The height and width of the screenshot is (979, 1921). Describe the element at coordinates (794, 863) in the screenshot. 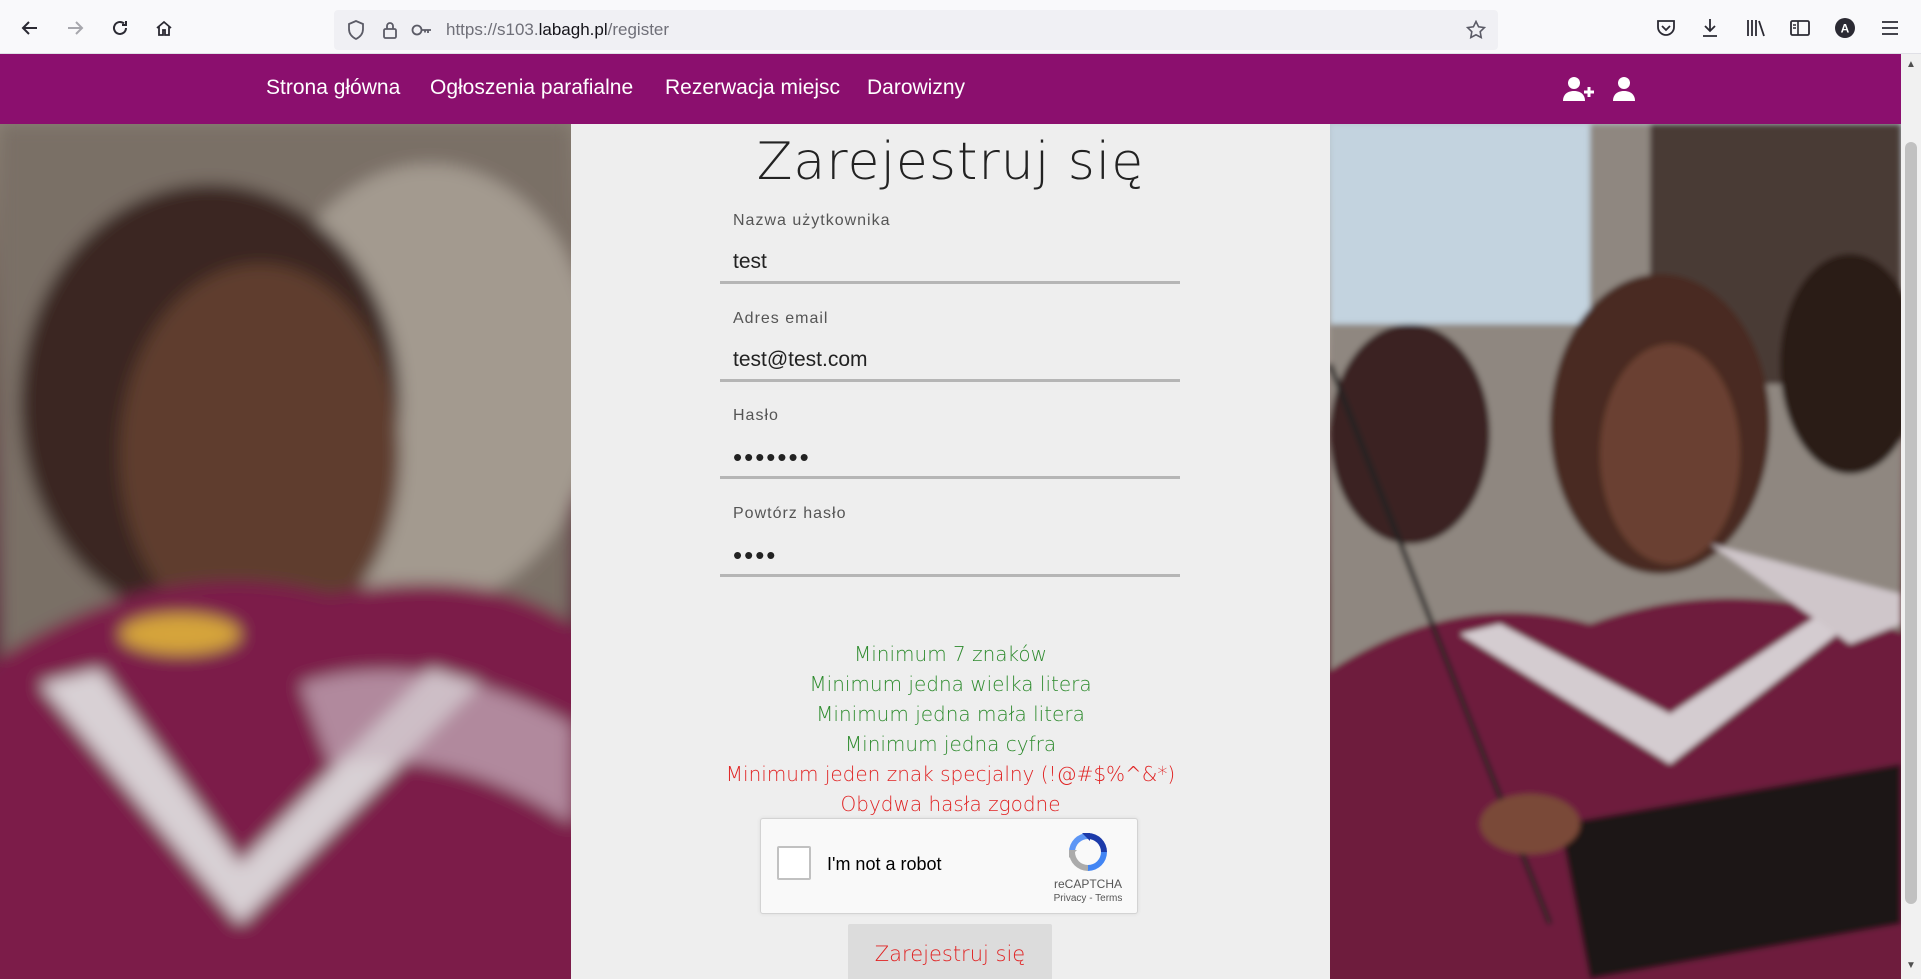

I see `recaptcha-checkbox` at that location.